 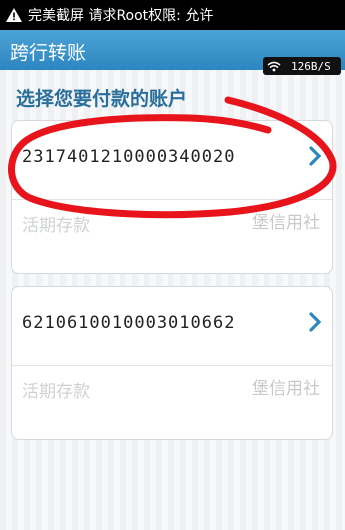 What do you see at coordinates (274, 66) in the screenshot?
I see `wifi-icon` at bounding box center [274, 66].